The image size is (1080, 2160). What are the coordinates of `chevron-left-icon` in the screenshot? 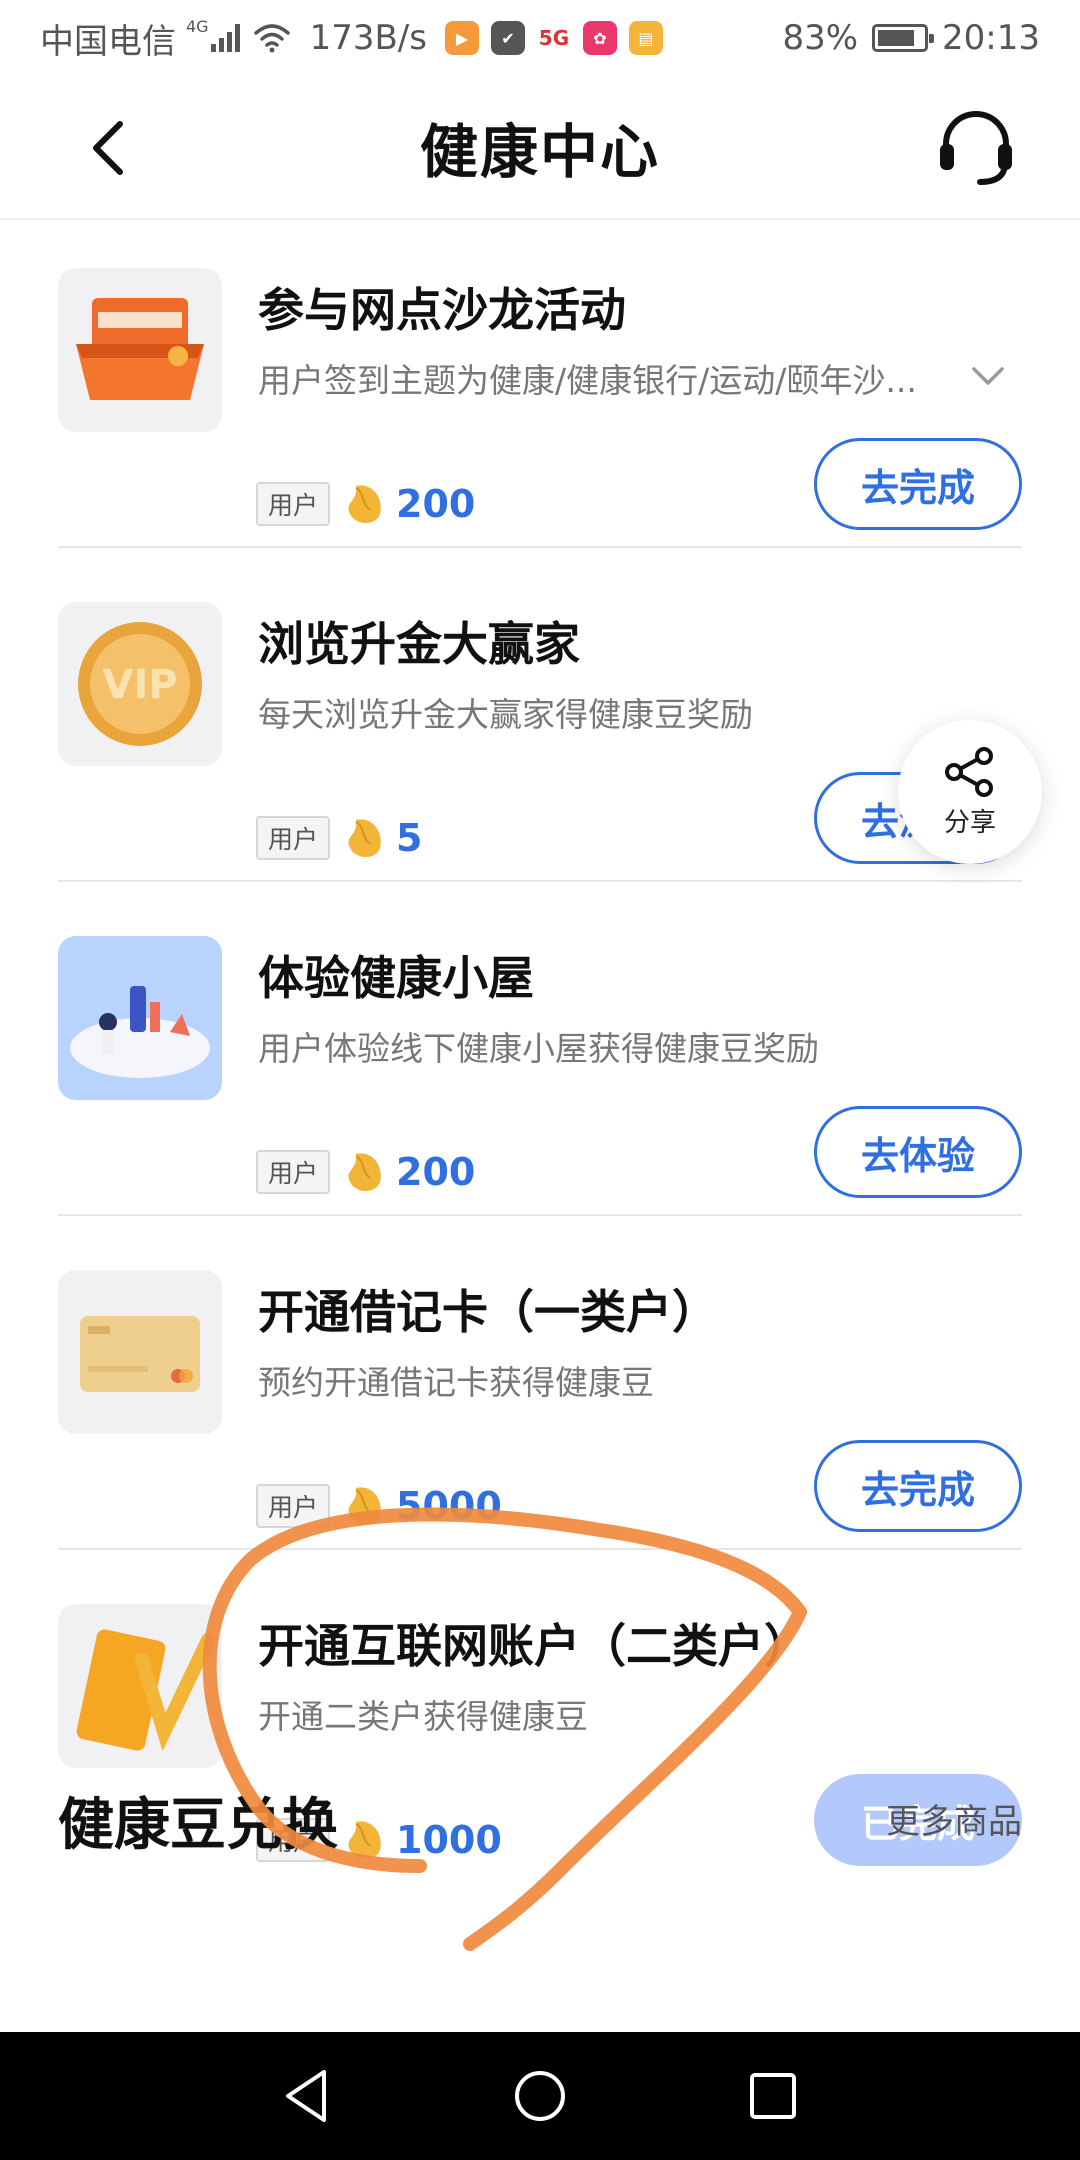 It's located at (108, 148).